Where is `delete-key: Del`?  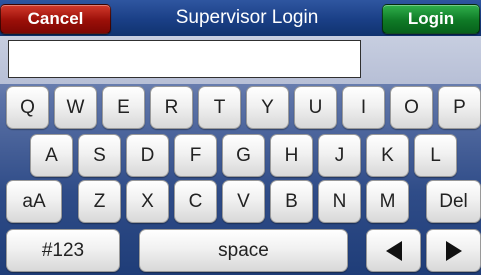 delete-key: Del is located at coordinates (453, 201).